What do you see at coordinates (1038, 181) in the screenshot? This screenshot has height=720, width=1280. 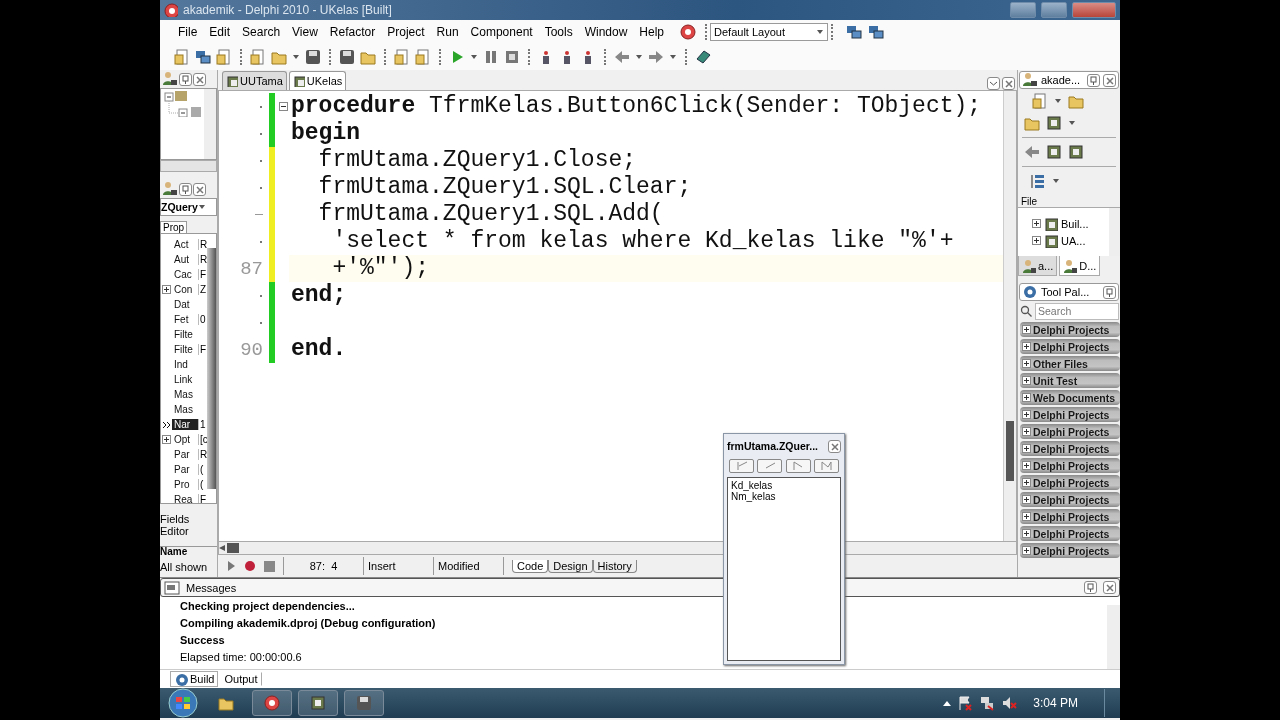 I see `list-icon` at bounding box center [1038, 181].